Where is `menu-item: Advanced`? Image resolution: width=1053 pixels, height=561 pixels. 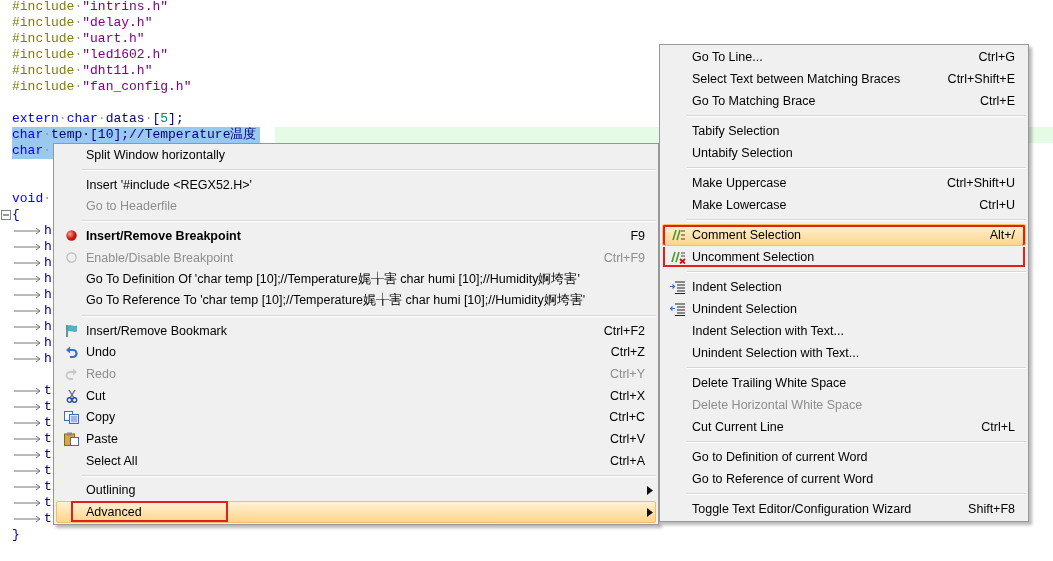
menu-item: Advanced is located at coordinates (356, 512).